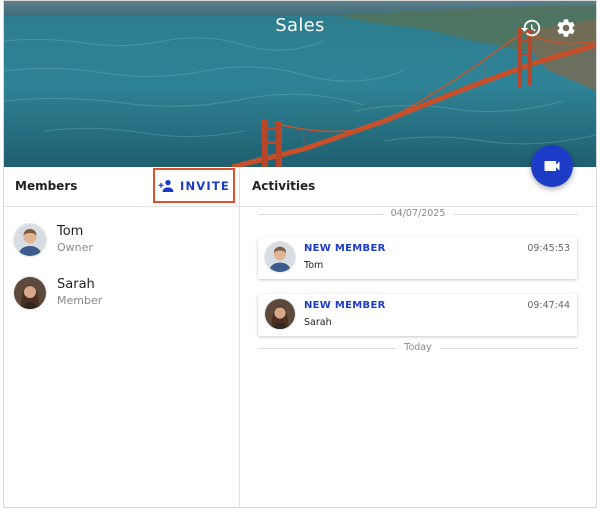  What do you see at coordinates (76, 284) in the screenshot?
I see `member-name: Sarah` at bounding box center [76, 284].